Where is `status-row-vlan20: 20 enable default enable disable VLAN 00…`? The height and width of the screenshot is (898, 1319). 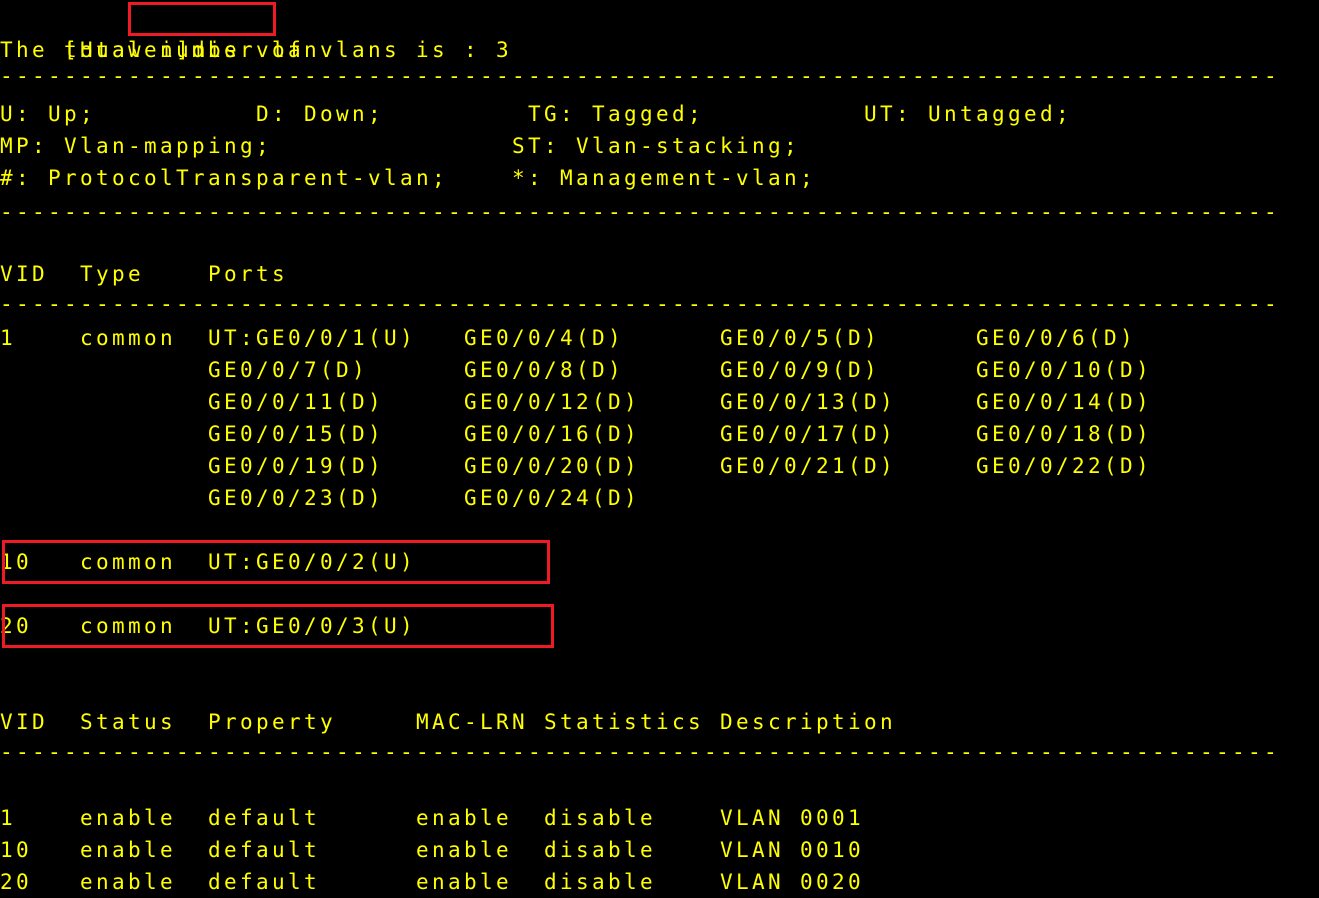 status-row-vlan20: 20 enable default enable disable VLAN 00… is located at coordinates (432, 882).